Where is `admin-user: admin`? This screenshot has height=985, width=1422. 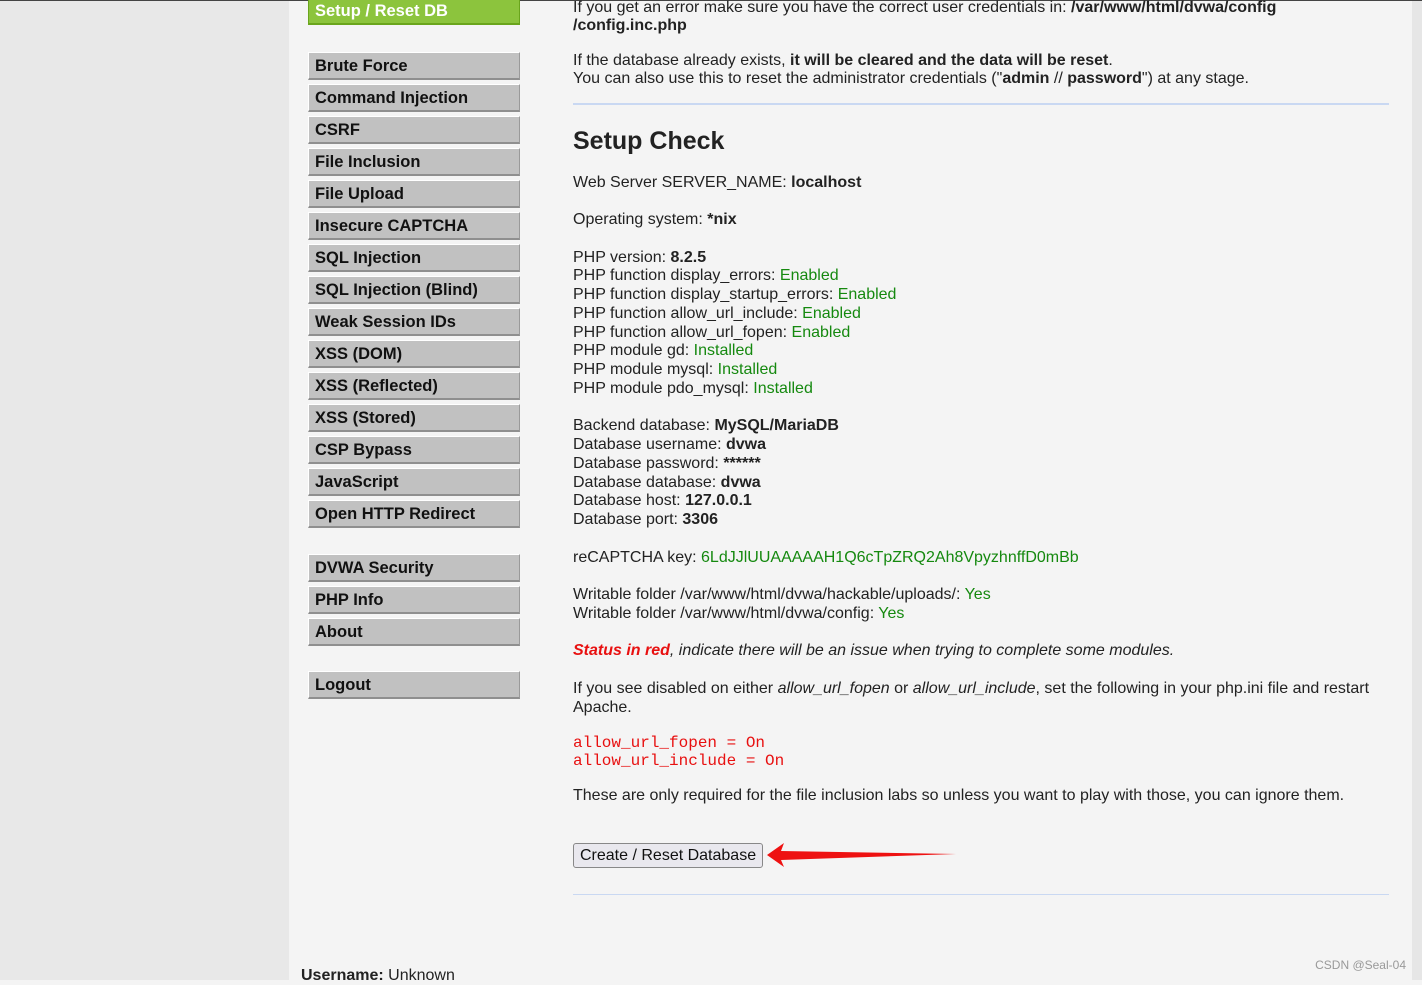
admin-user: admin is located at coordinates (1026, 78).